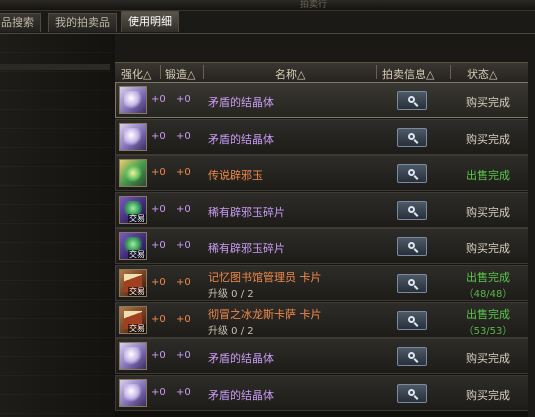 This screenshot has width=535, height=417. What do you see at coordinates (55, 67) in the screenshot?
I see `left-panel-strip` at bounding box center [55, 67].